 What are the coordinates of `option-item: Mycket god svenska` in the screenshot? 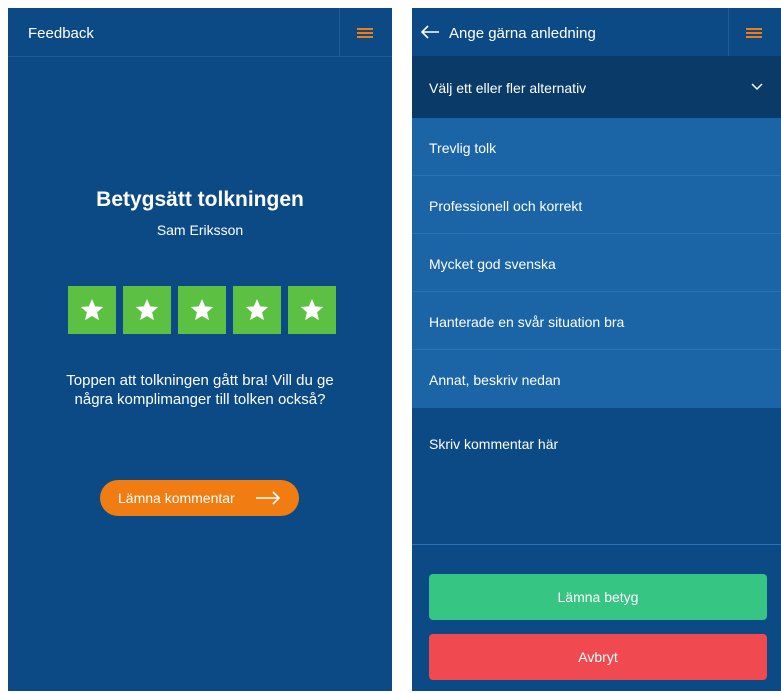 It's located at (596, 263).